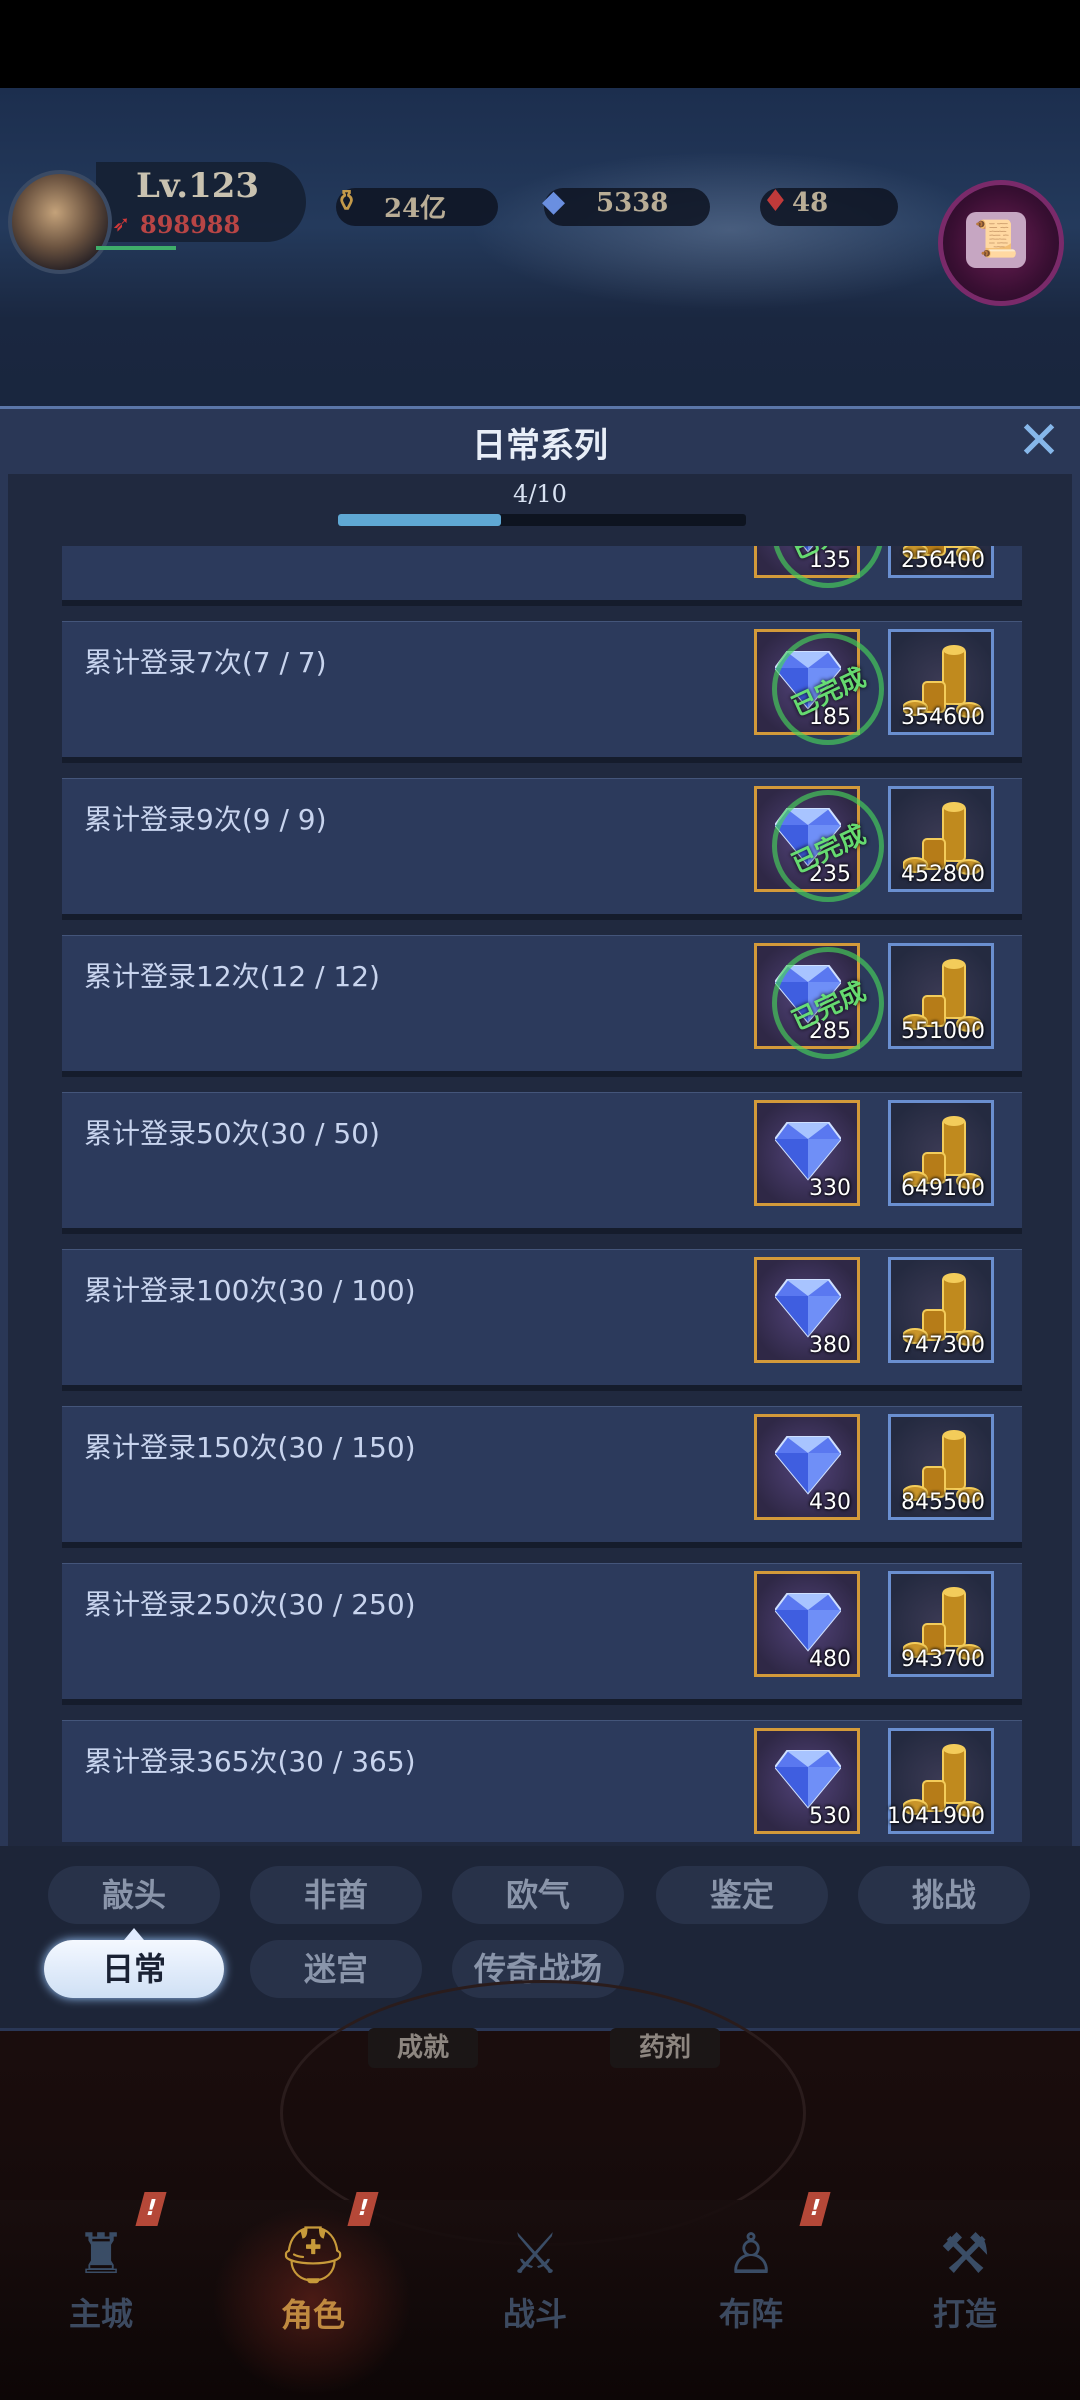  What do you see at coordinates (941, 682) in the screenshot?
I see `reward-gold: 354600` at bounding box center [941, 682].